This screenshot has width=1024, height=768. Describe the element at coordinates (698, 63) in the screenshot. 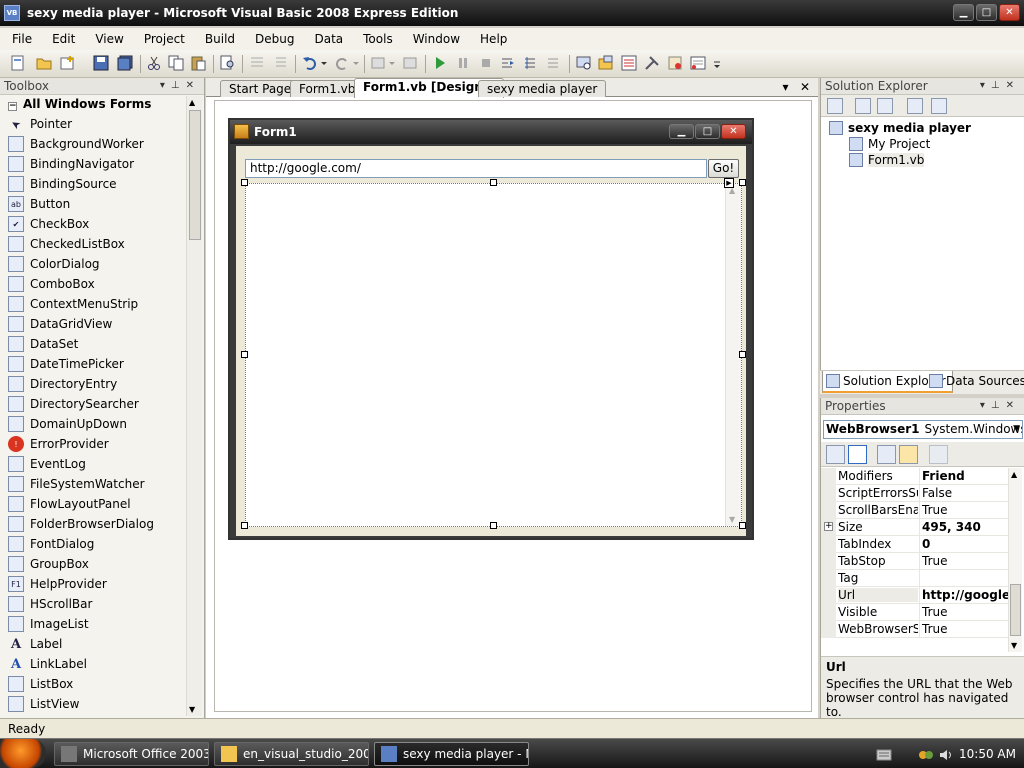

I see `error-list-icon` at that location.